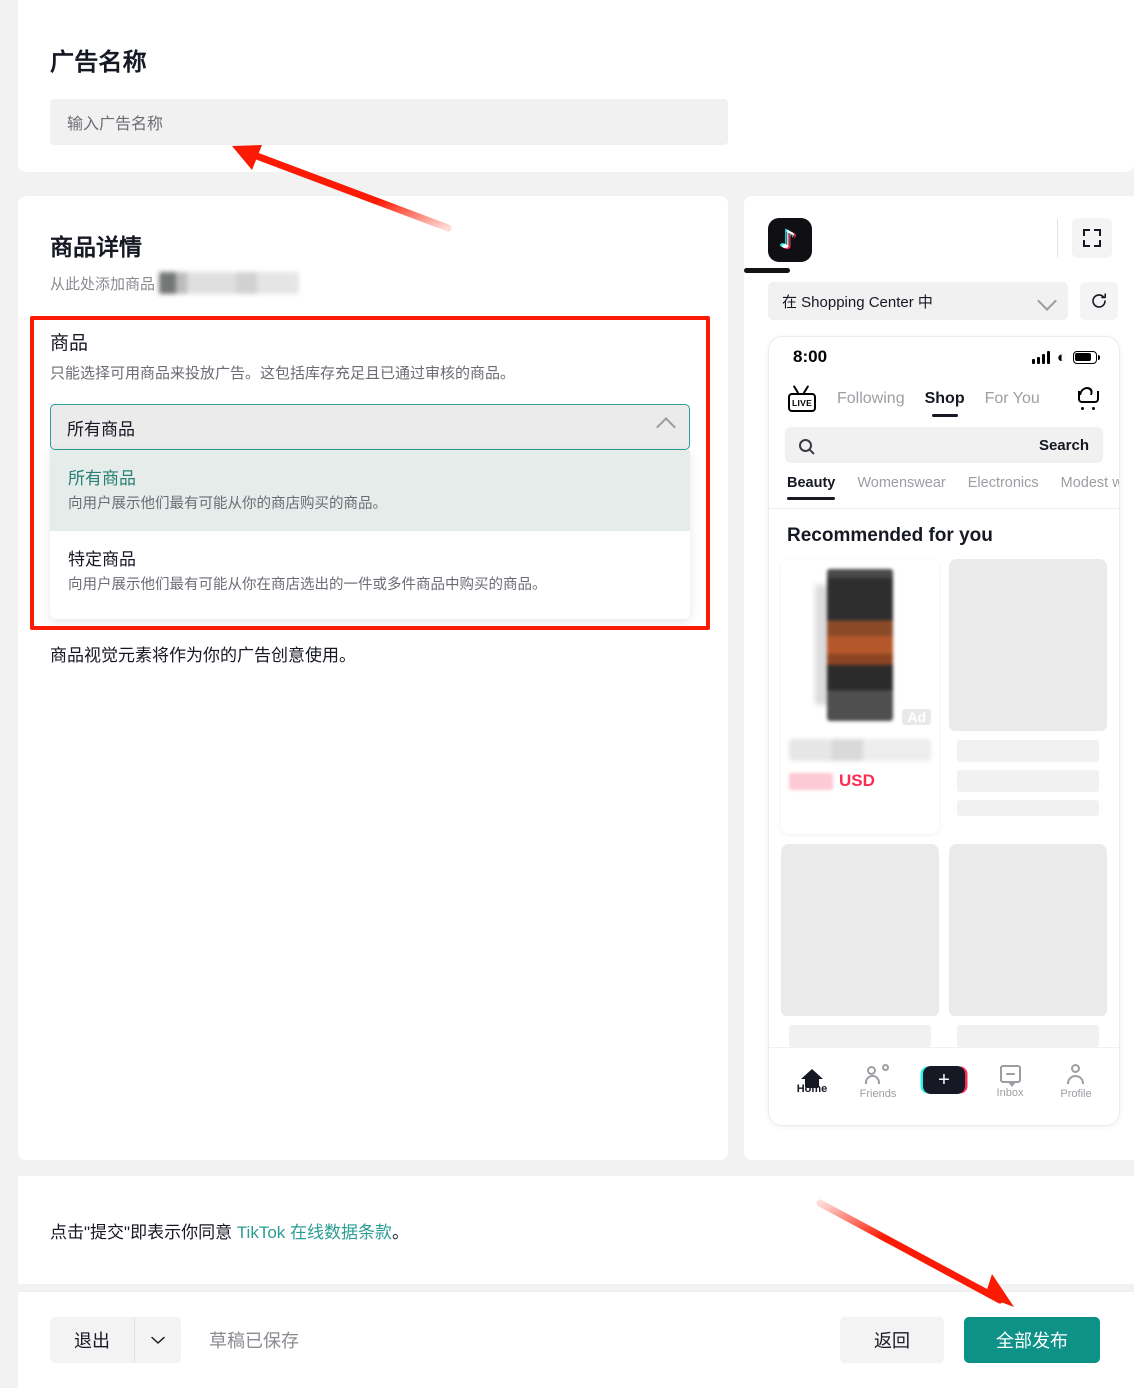 Image resolution: width=1134 pixels, height=1388 pixels. What do you see at coordinates (102, 478) in the screenshot?
I see `dropdown-option-label: 所有商品` at bounding box center [102, 478].